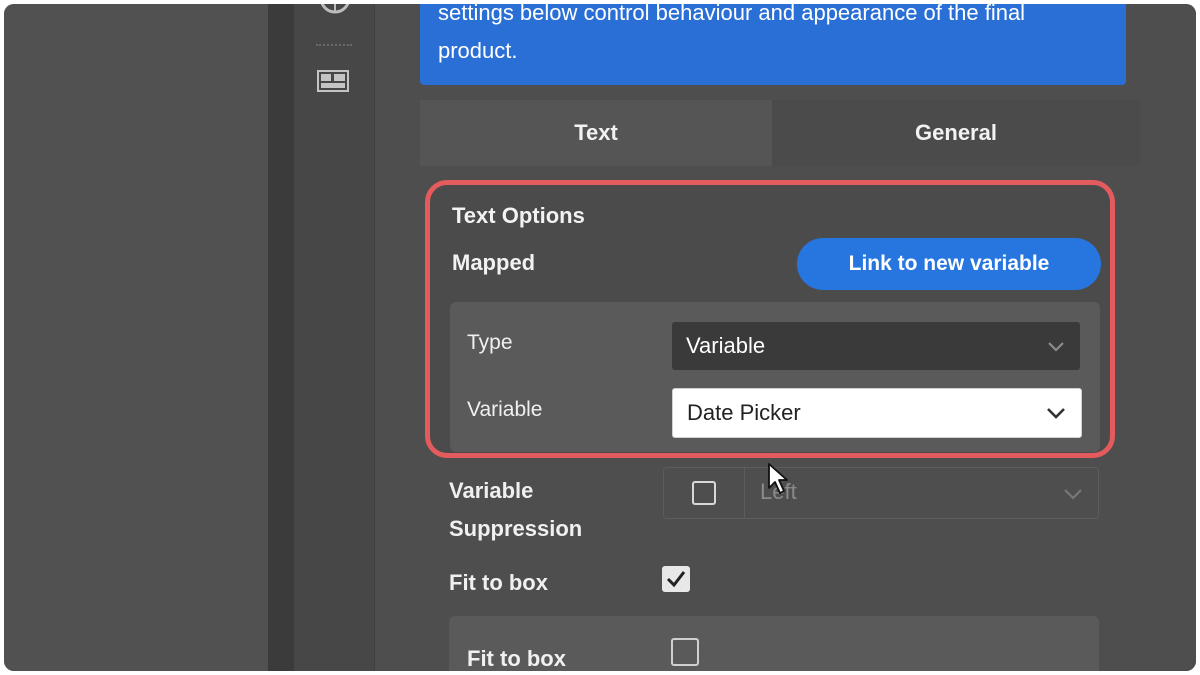 The image size is (1200, 675). Describe the element at coordinates (334, 46) in the screenshot. I see `rail-separator` at that location.